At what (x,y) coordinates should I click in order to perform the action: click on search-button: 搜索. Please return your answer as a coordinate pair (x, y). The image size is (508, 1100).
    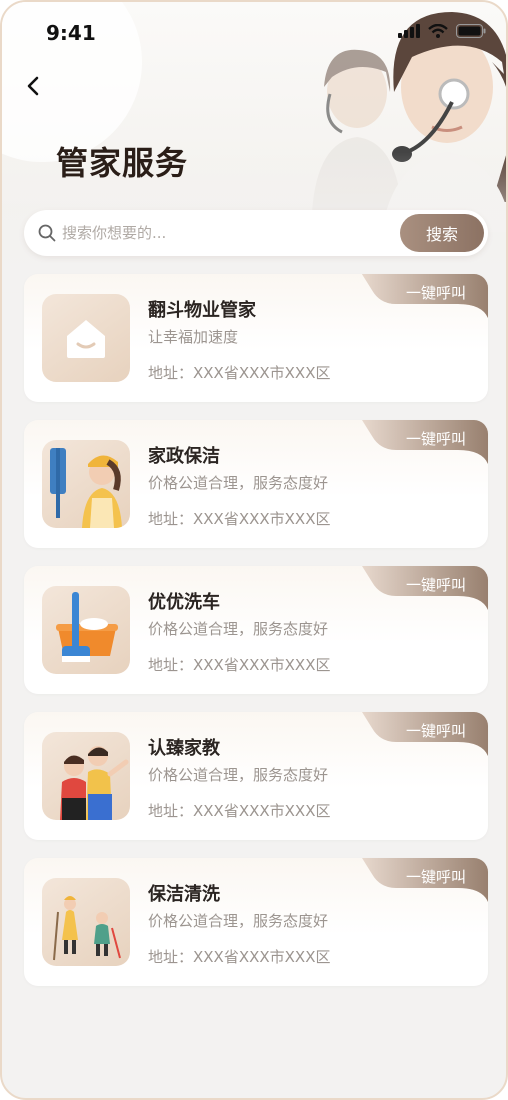
    Looking at the image, I should click on (442, 233).